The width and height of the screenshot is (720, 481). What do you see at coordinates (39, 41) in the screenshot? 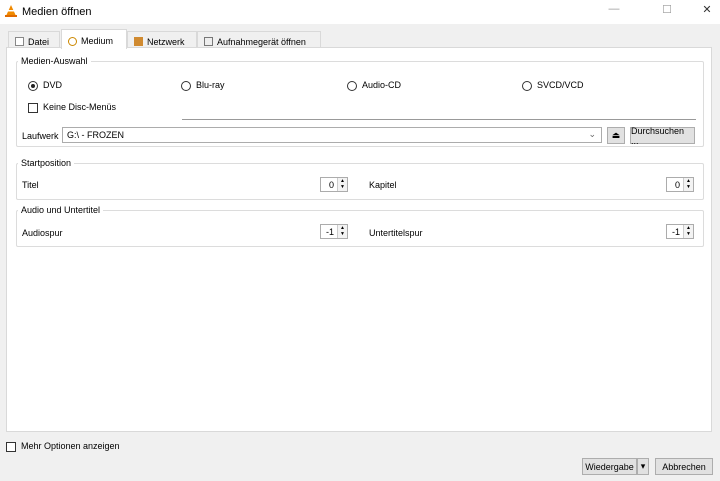
I see `tab-label: Datei` at bounding box center [39, 41].